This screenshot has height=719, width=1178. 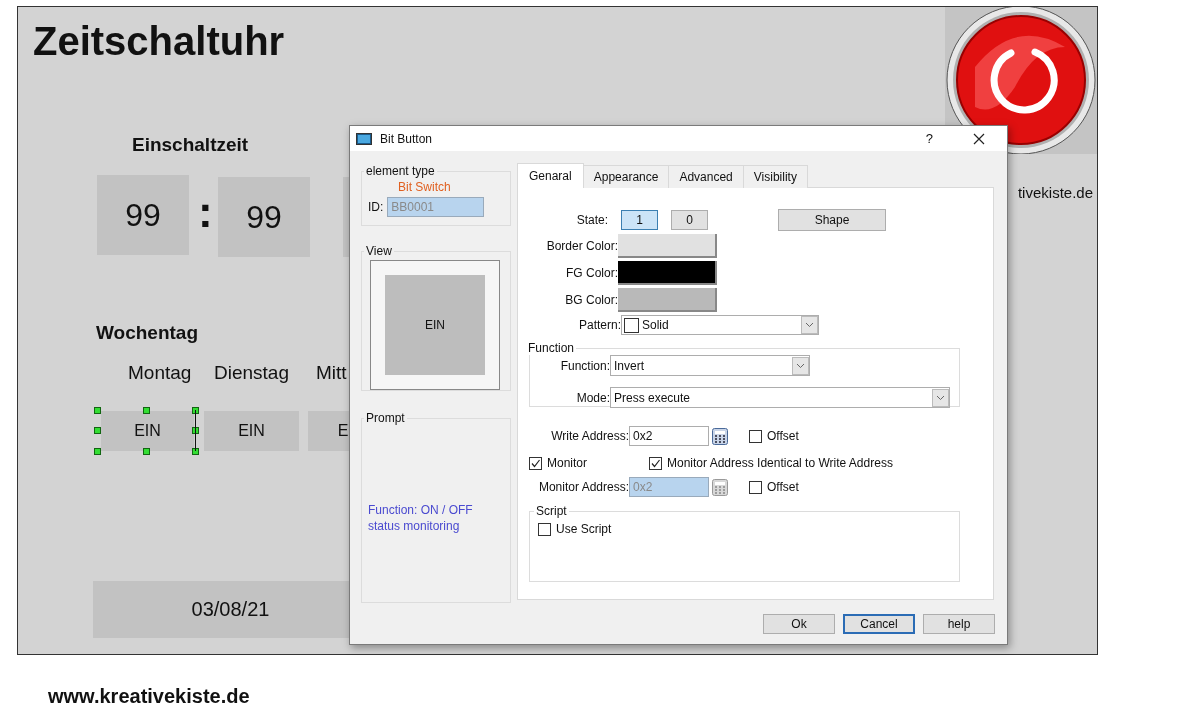 What do you see at coordinates (160, 373) in the screenshot?
I see `weekday-label: Montag` at bounding box center [160, 373].